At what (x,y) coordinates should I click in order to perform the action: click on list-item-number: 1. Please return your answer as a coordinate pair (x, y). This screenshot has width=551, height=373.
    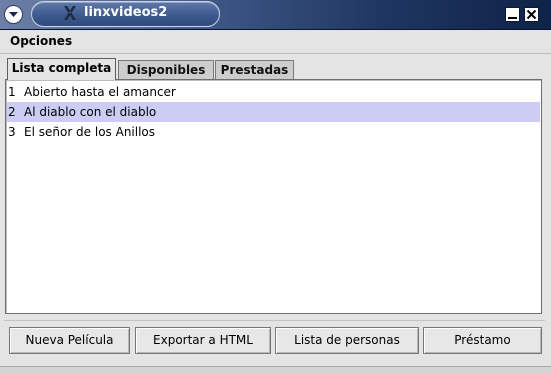
    Looking at the image, I should click on (12, 92).